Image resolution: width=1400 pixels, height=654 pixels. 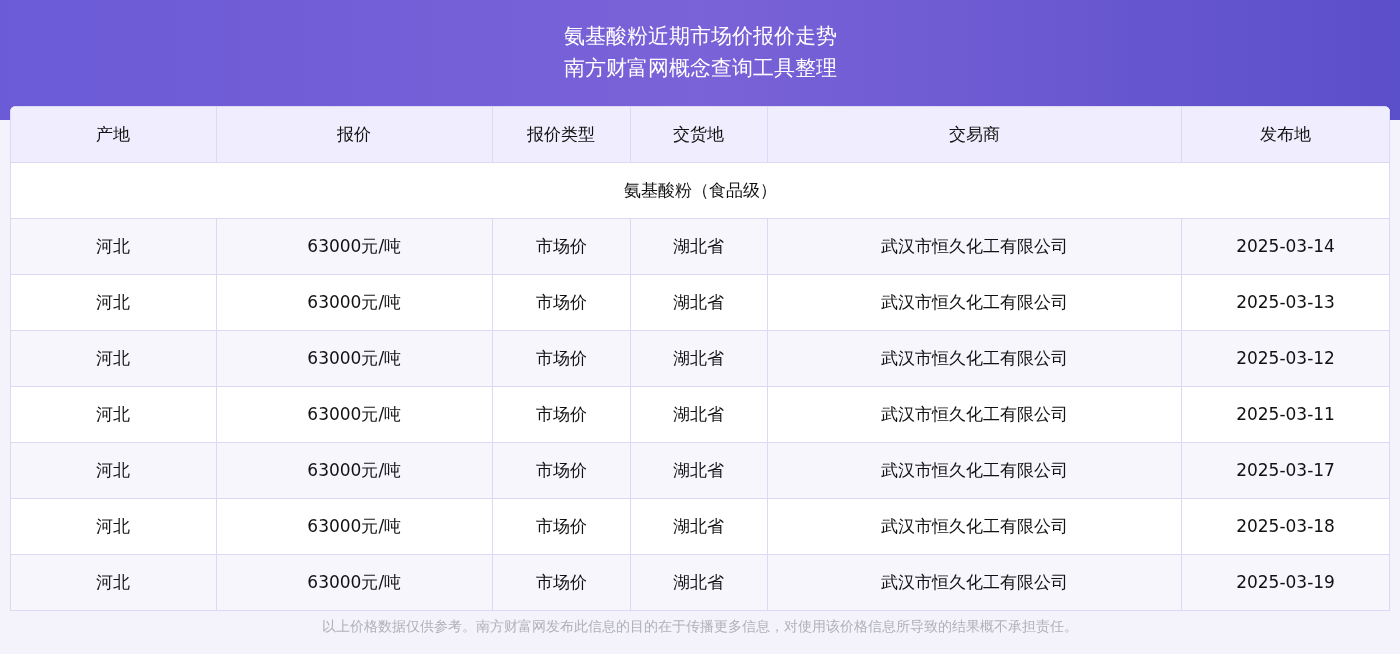 I want to click on column-header: 产地, so click(x=113, y=134).